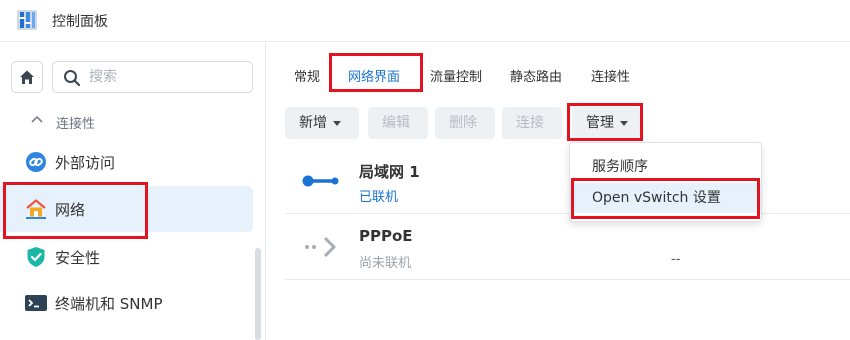 The width and height of the screenshot is (850, 340). I want to click on sidebar-item-label: 网络, so click(70, 210).